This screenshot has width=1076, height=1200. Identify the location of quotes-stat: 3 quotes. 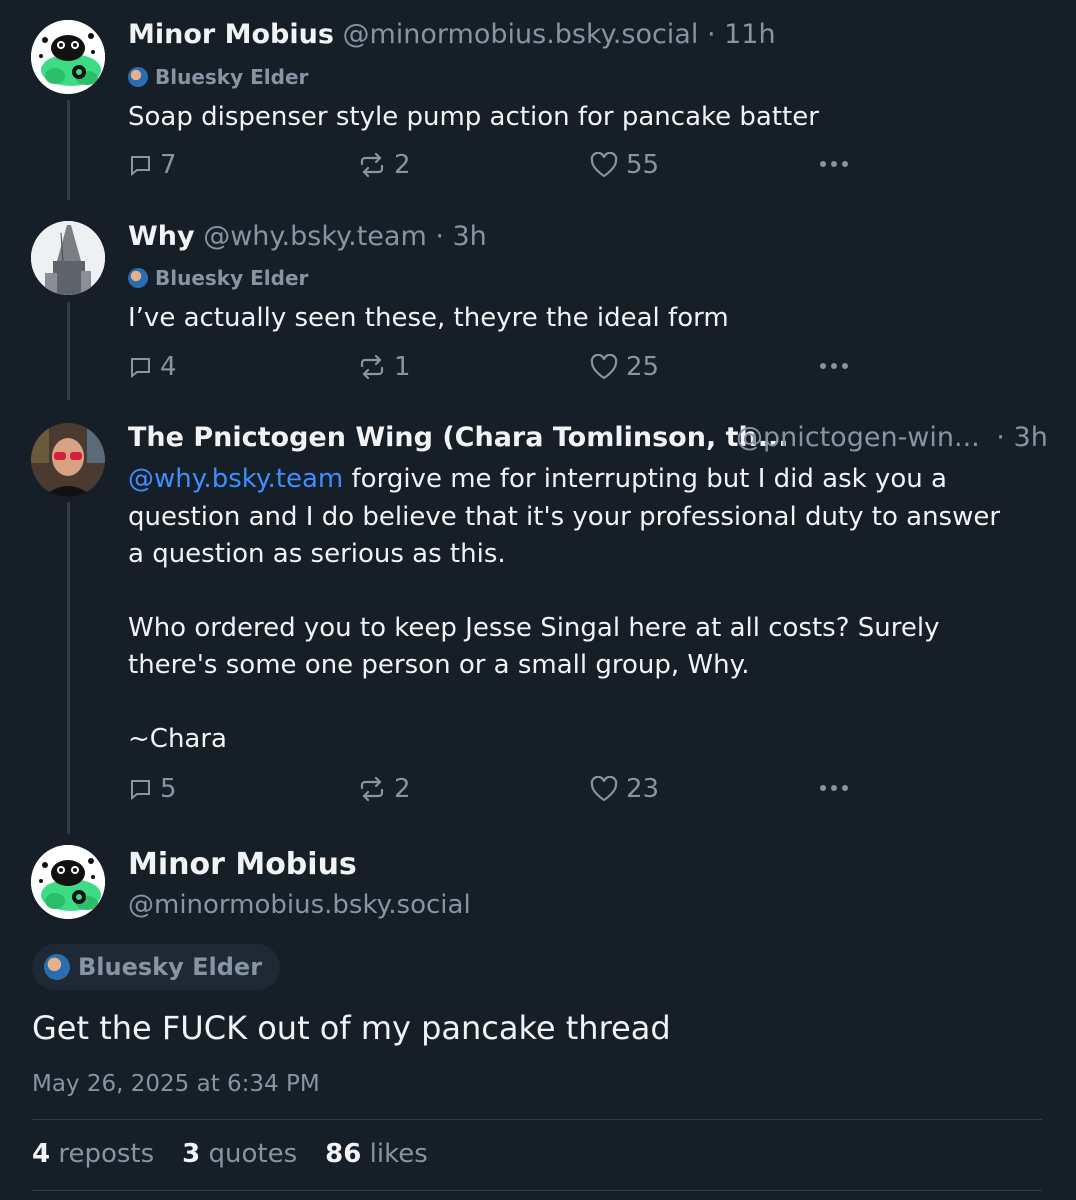
(239, 1154).